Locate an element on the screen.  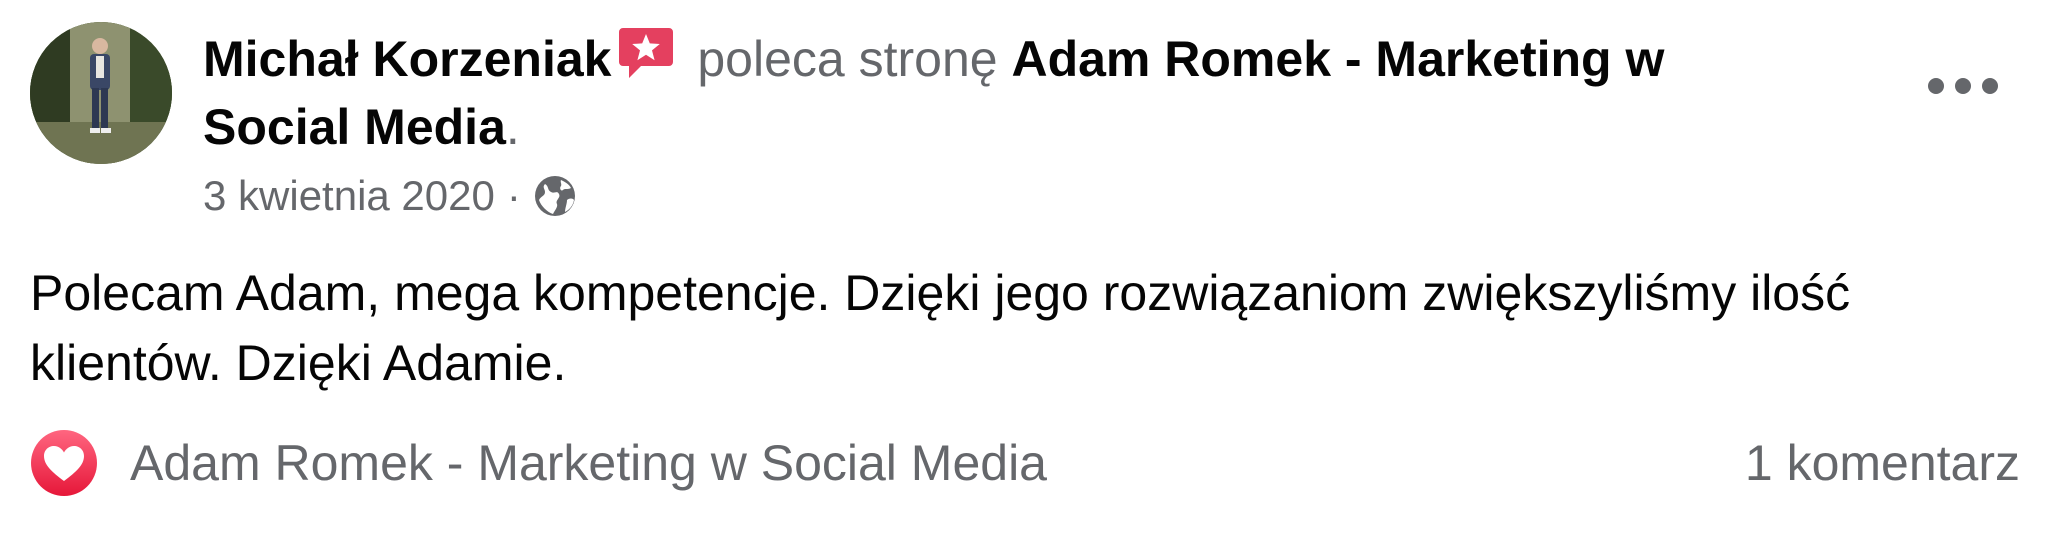
recommends-text: poleca stronę is located at coordinates (847, 59).